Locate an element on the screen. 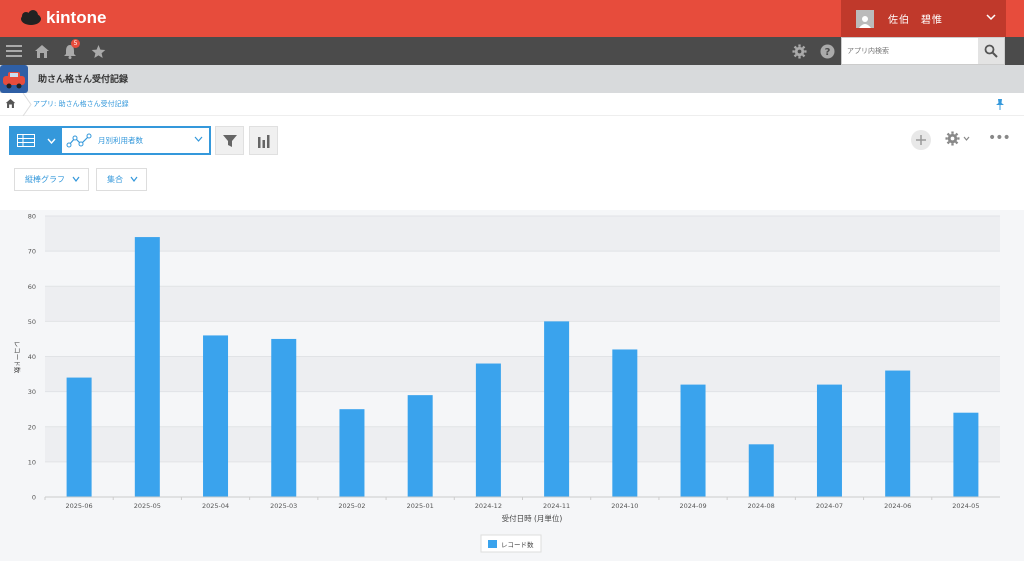 The image size is (1024, 561). graph-button is located at coordinates (263, 140).